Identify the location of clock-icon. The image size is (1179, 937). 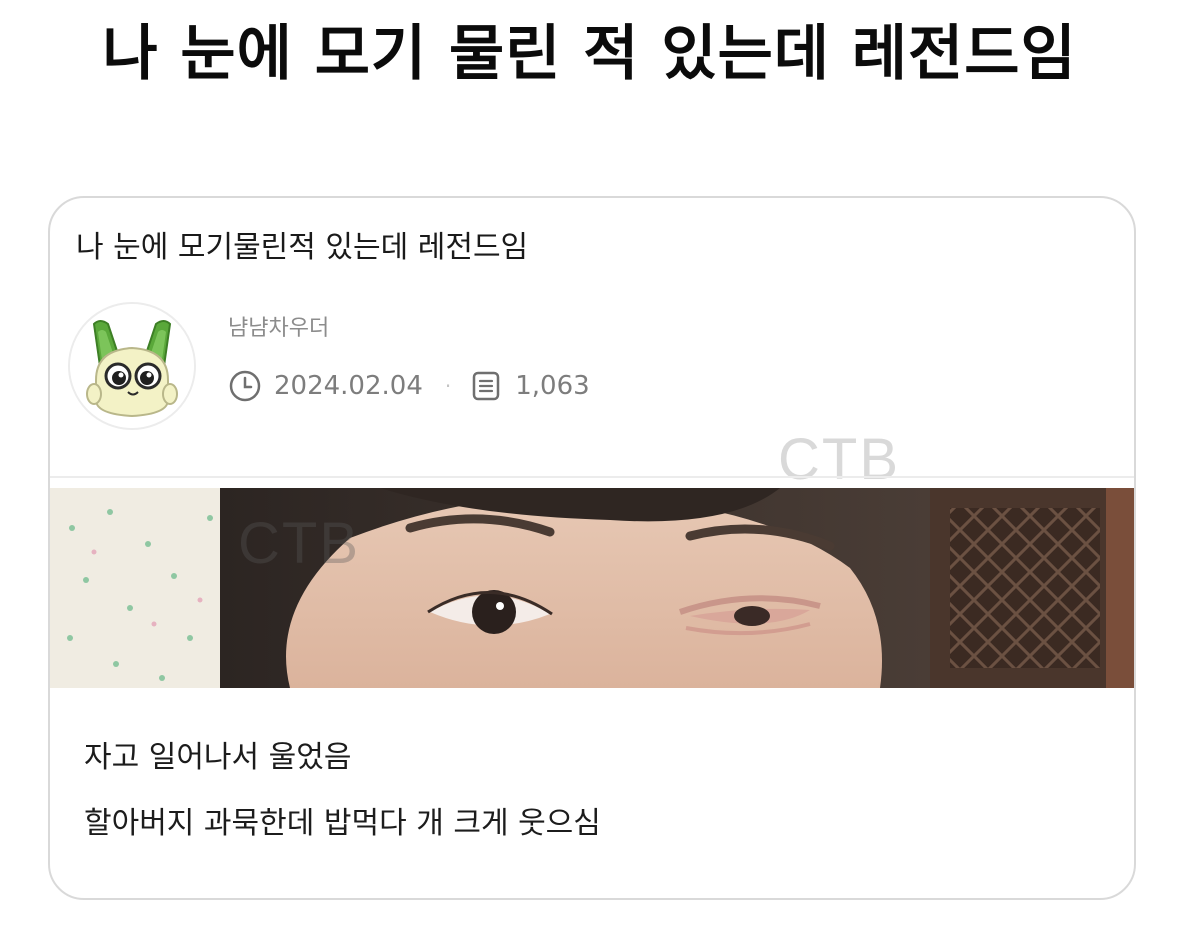
(245, 386).